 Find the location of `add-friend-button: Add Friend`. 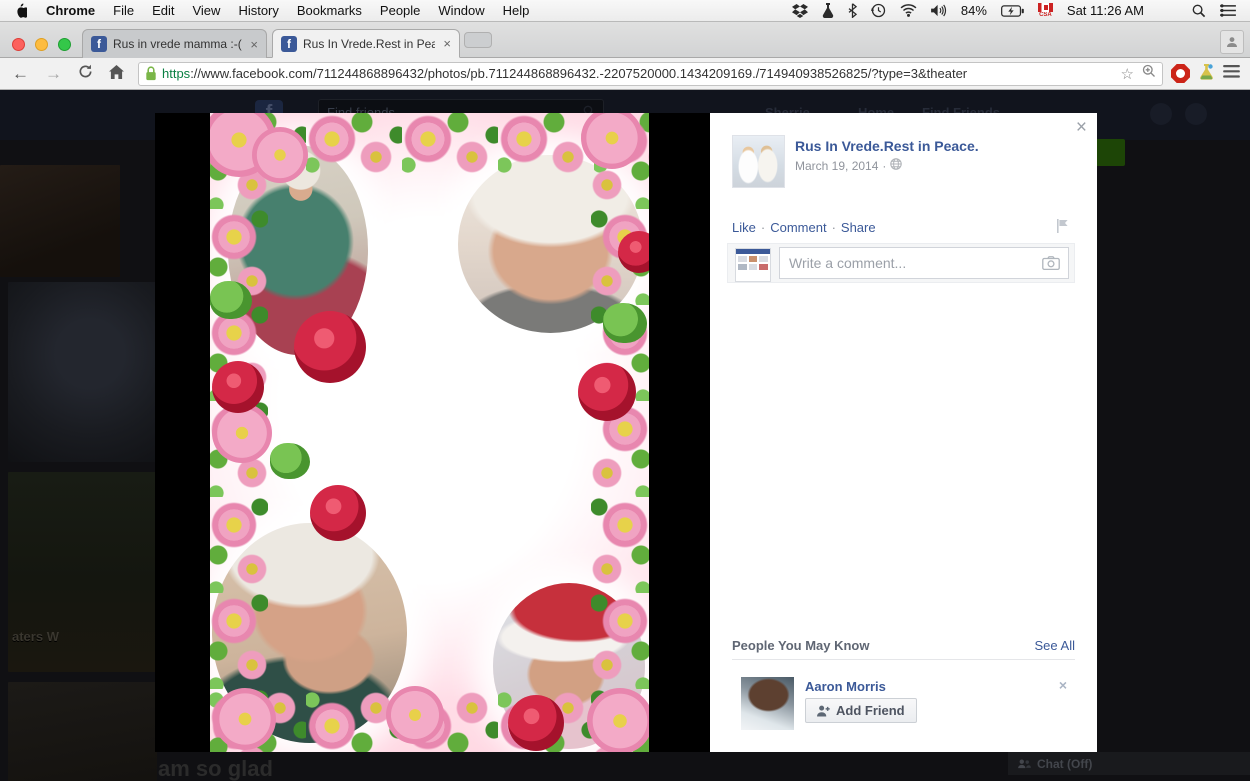

add-friend-button: Add Friend is located at coordinates (861, 710).